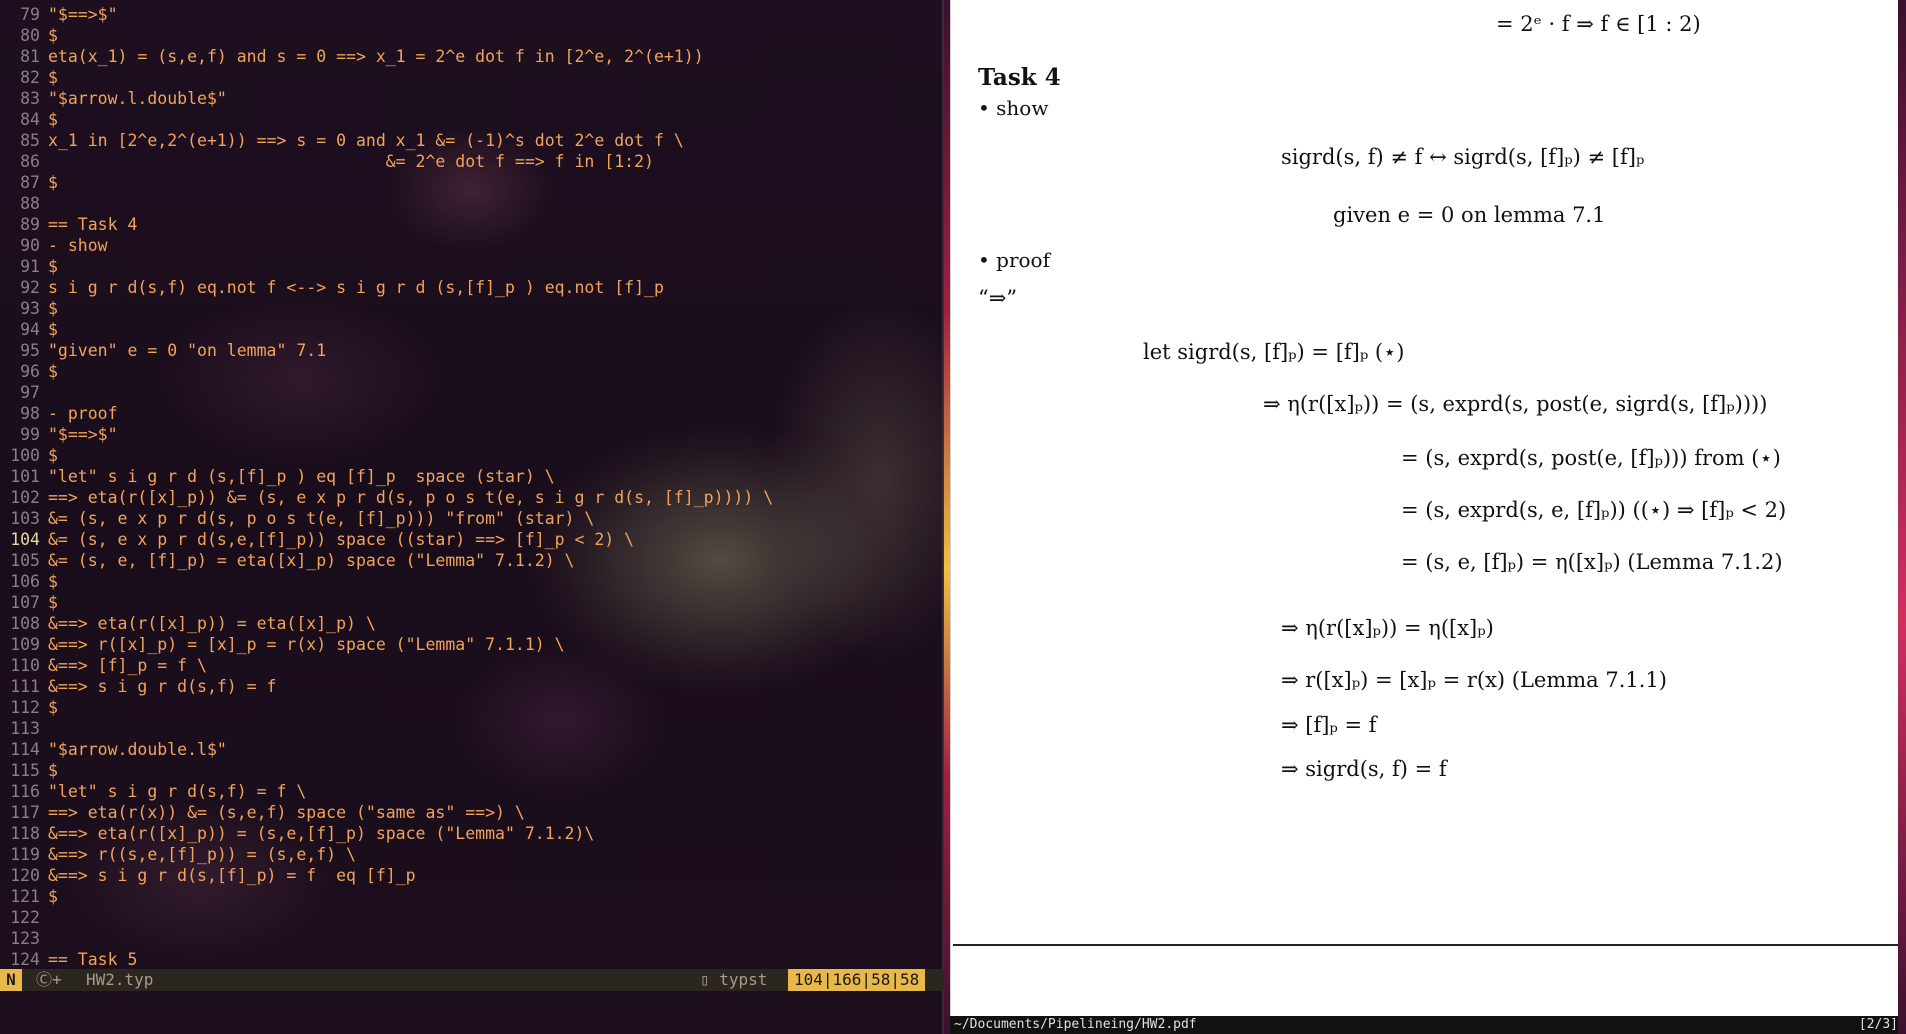 This screenshot has height=1034, width=1906. I want to click on code-line: 122, so click(472, 917).